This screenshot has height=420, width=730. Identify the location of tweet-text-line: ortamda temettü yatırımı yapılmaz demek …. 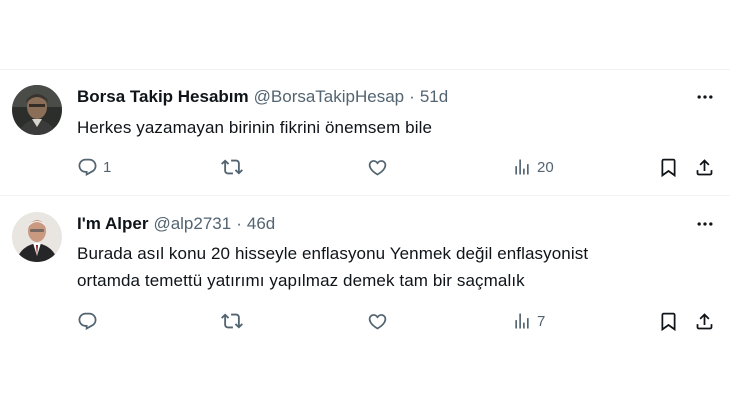
(301, 280).